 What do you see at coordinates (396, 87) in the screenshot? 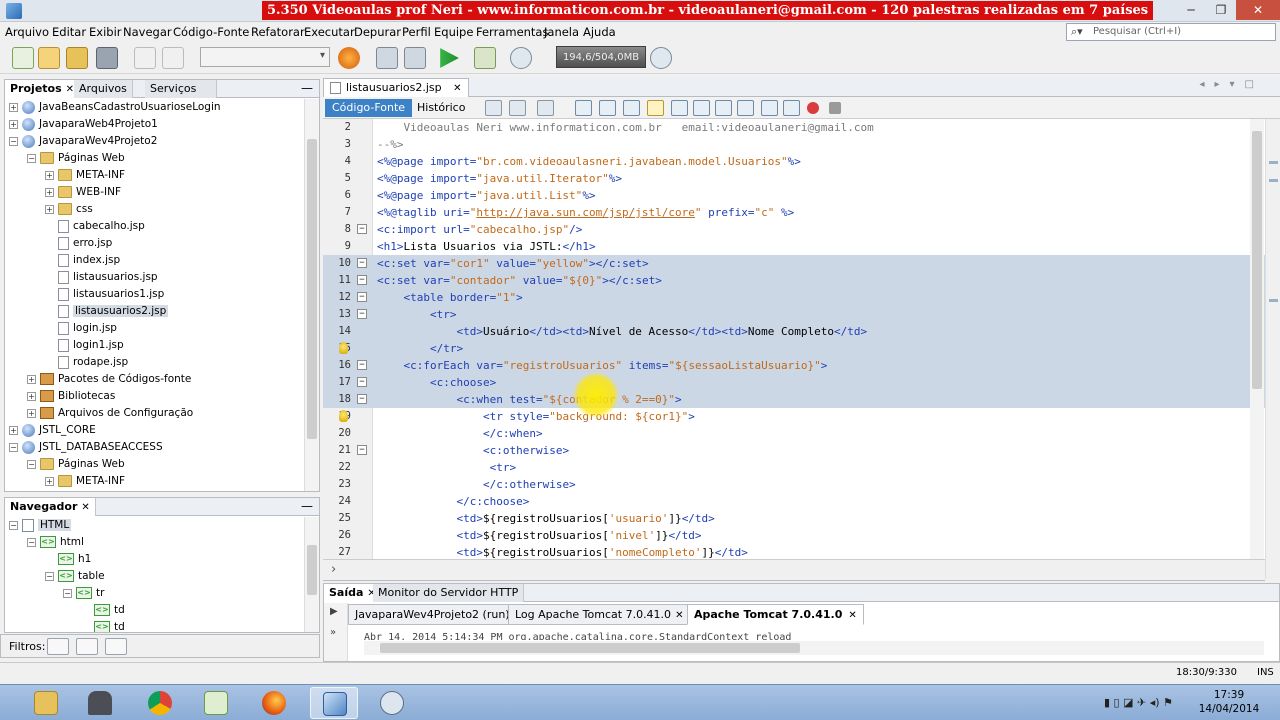
I see `editor-file-tab: listausuarios2.jsp ✕` at bounding box center [396, 87].